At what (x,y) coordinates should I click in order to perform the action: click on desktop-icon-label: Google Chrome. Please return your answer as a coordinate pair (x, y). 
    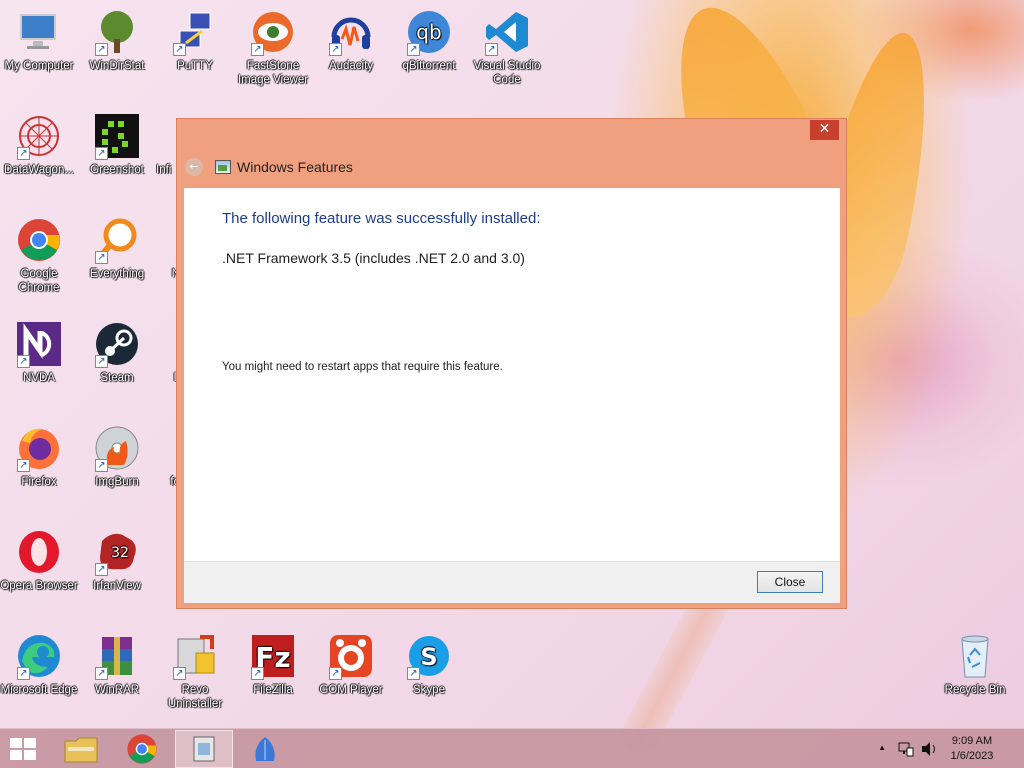
    Looking at the image, I should click on (39, 281).